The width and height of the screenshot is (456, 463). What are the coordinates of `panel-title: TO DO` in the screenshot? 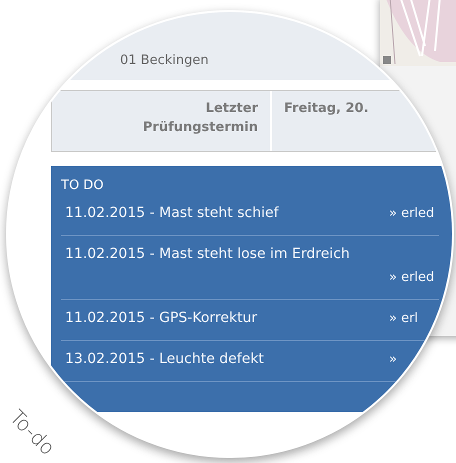 It's located at (83, 185).